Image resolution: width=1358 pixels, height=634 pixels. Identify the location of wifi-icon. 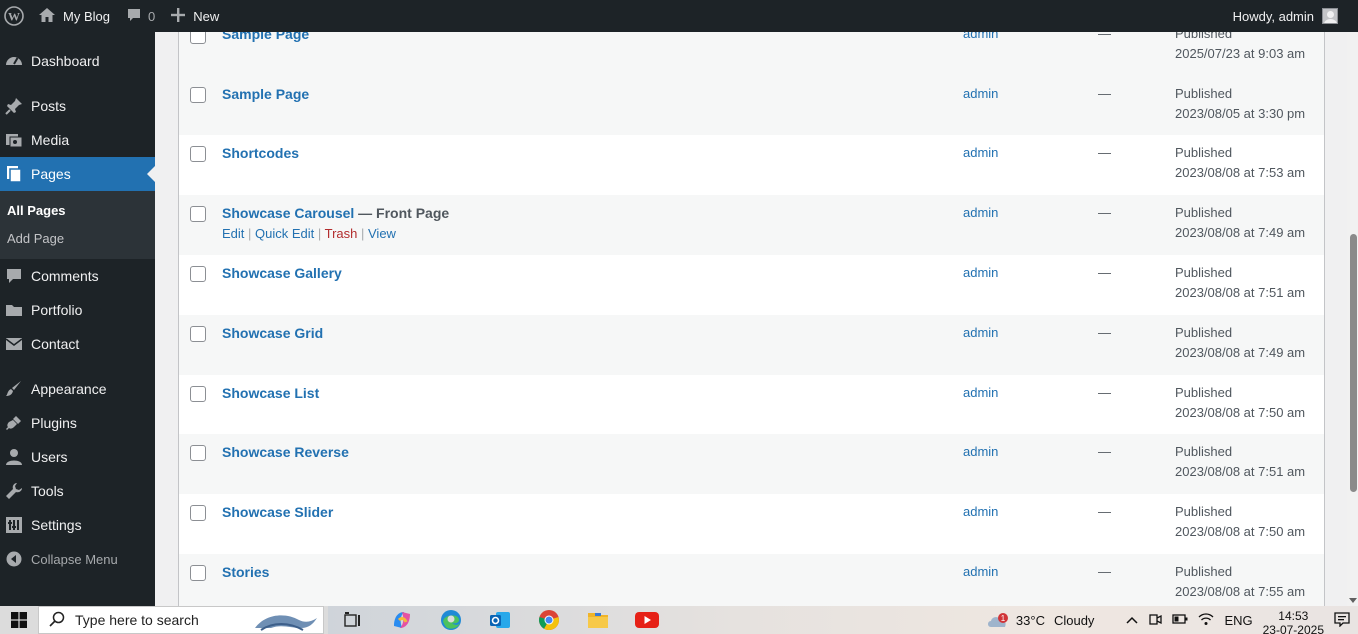
(1206, 620).